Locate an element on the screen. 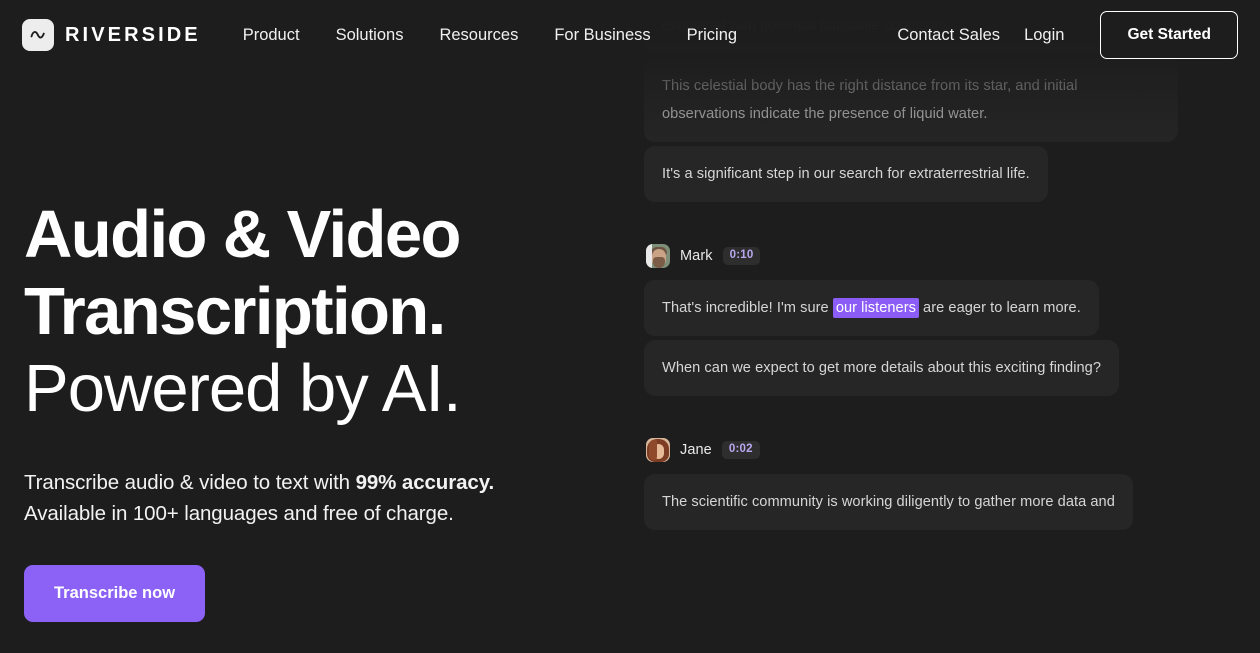 The width and height of the screenshot is (1260, 653). headline-line-3: Powered by AI. is located at coordinates (243, 388).